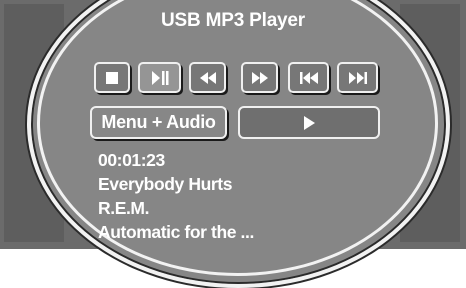 Image resolution: width=466 pixels, height=288 pixels. I want to click on next-track-button, so click(357, 77).